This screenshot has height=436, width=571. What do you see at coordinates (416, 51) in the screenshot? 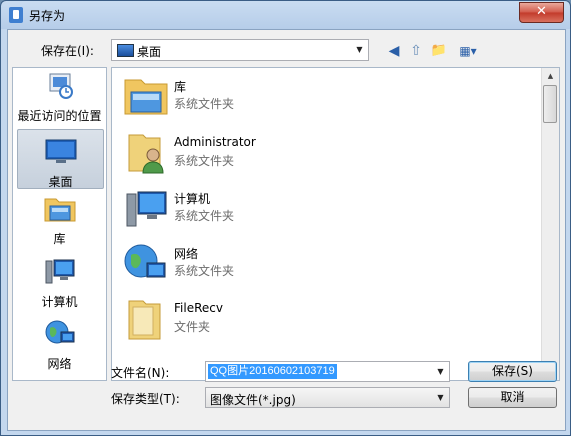
I see `up-folder-icon: ⇧` at bounding box center [416, 51].